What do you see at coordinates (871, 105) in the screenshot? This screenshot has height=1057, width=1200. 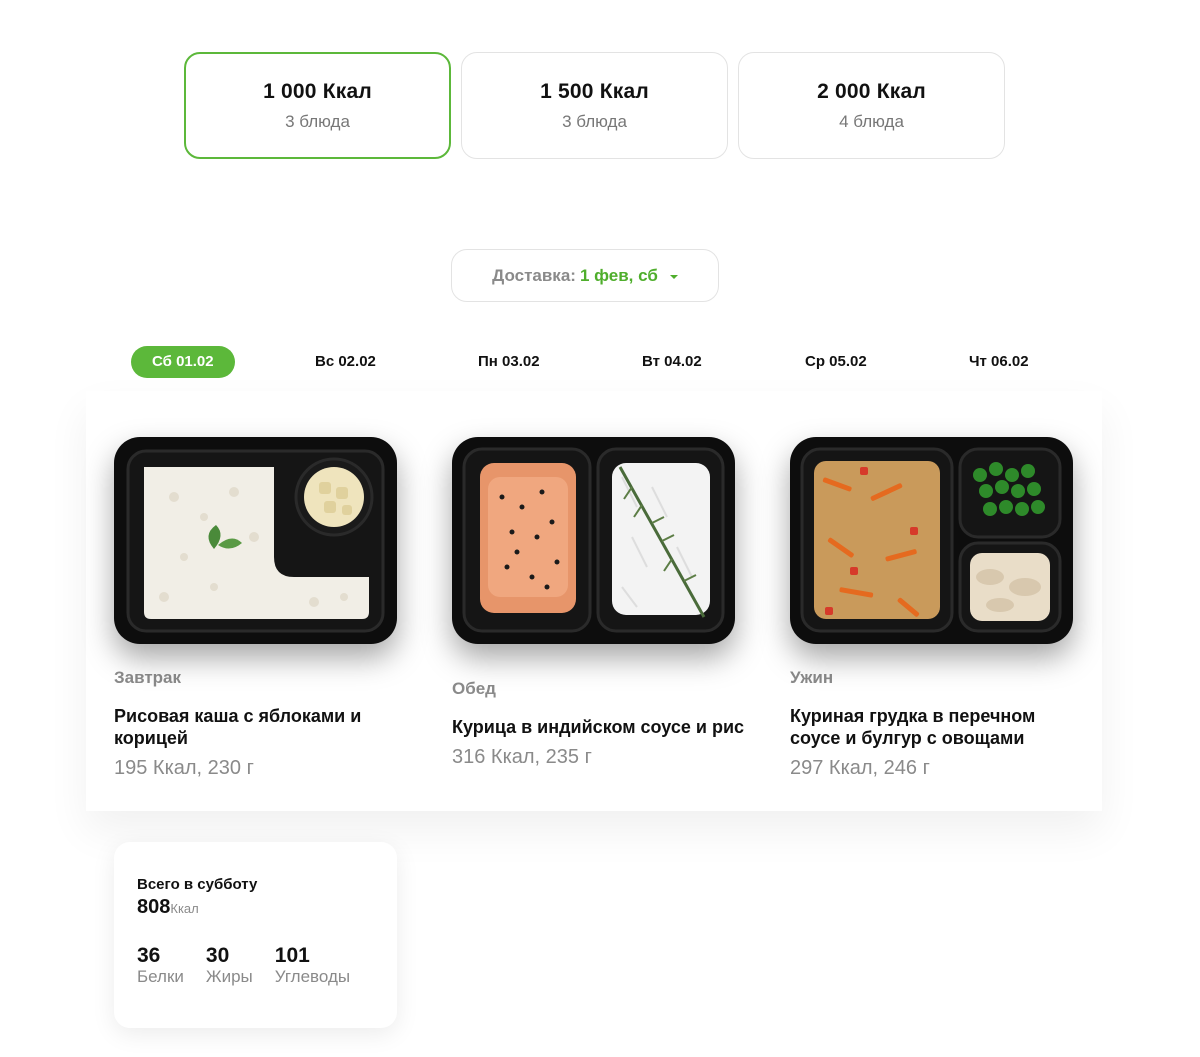 I see `plan-card-2000: 2 000 Ккал 4 блюда` at bounding box center [871, 105].